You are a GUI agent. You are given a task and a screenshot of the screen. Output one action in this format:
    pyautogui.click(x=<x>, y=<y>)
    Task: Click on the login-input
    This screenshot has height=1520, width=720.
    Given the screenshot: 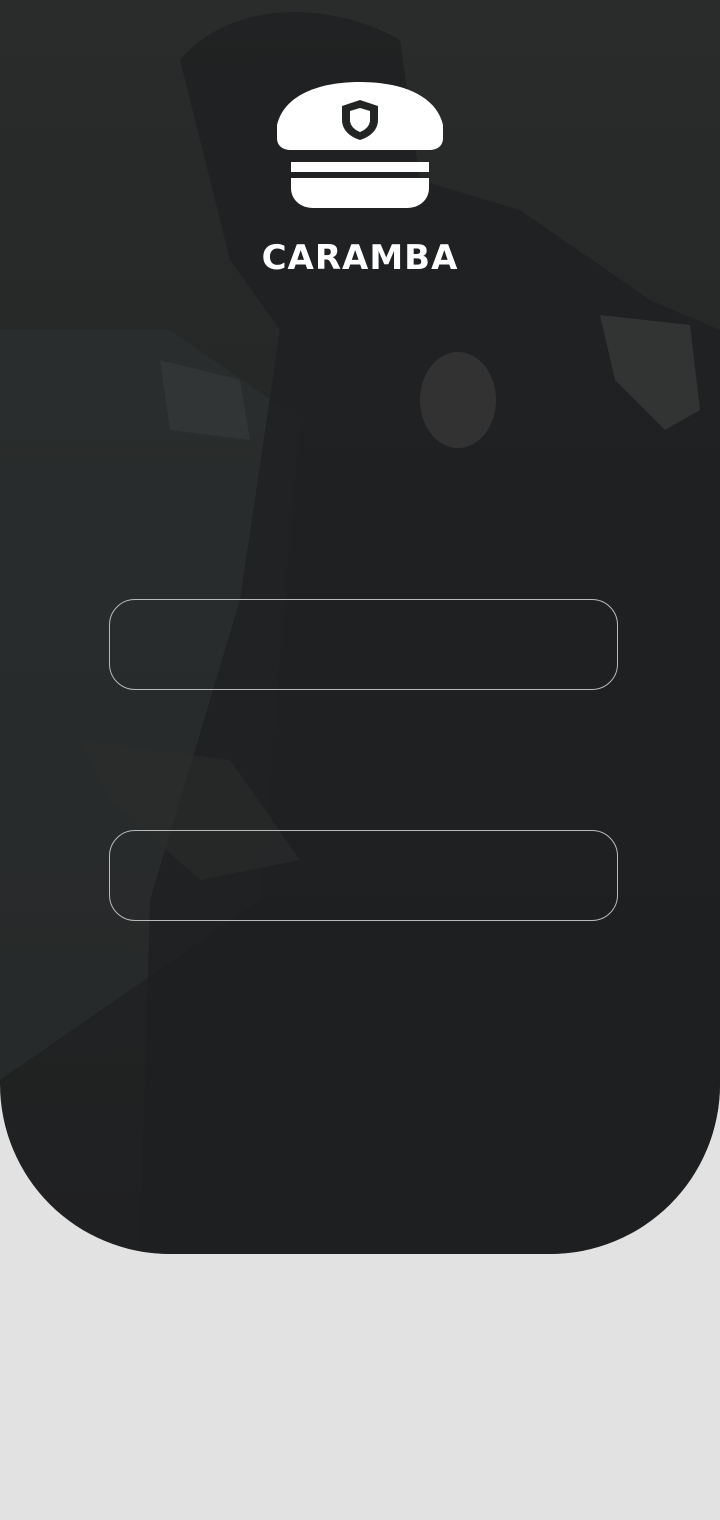 What is the action you would take?
    pyautogui.click(x=363, y=644)
    